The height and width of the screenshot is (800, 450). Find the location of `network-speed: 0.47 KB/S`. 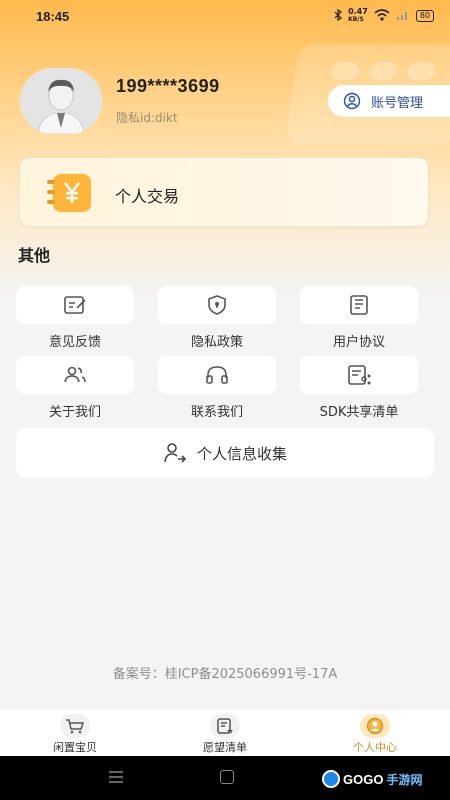

network-speed: 0.47 KB/S is located at coordinates (358, 16).